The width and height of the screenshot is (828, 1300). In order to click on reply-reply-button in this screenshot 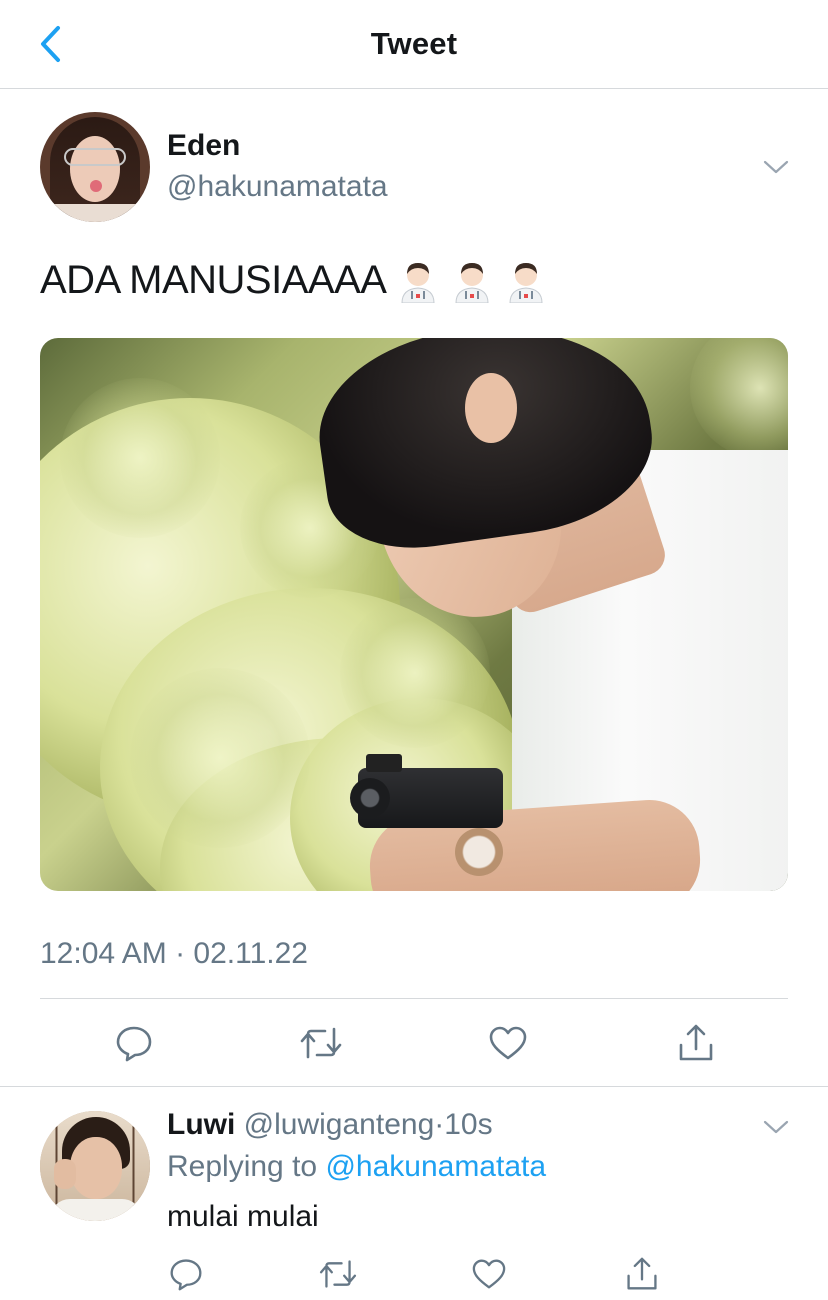, I will do `click(186, 1274)`.